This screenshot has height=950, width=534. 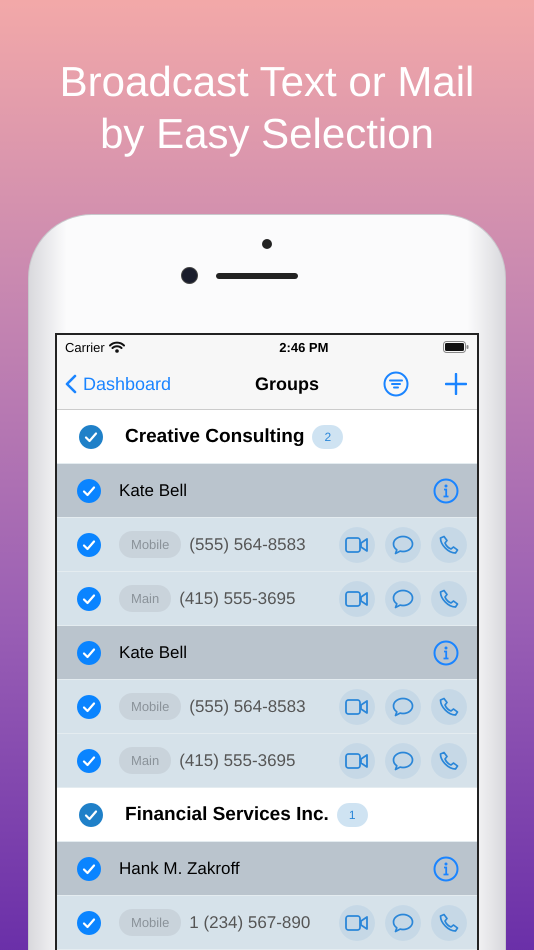 What do you see at coordinates (267, 244) in the screenshot?
I see `sensor-icon` at bounding box center [267, 244].